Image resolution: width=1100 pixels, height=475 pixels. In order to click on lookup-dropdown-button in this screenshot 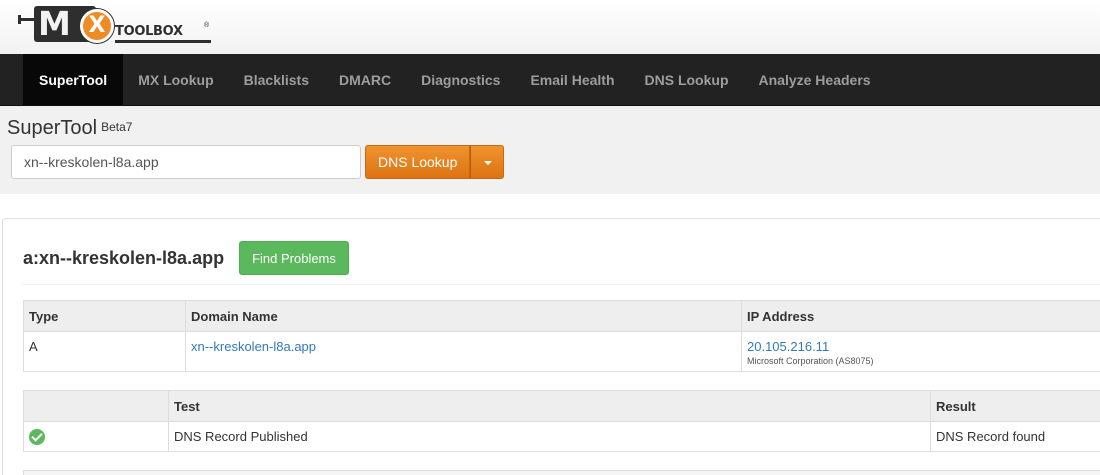, I will do `click(487, 162)`.